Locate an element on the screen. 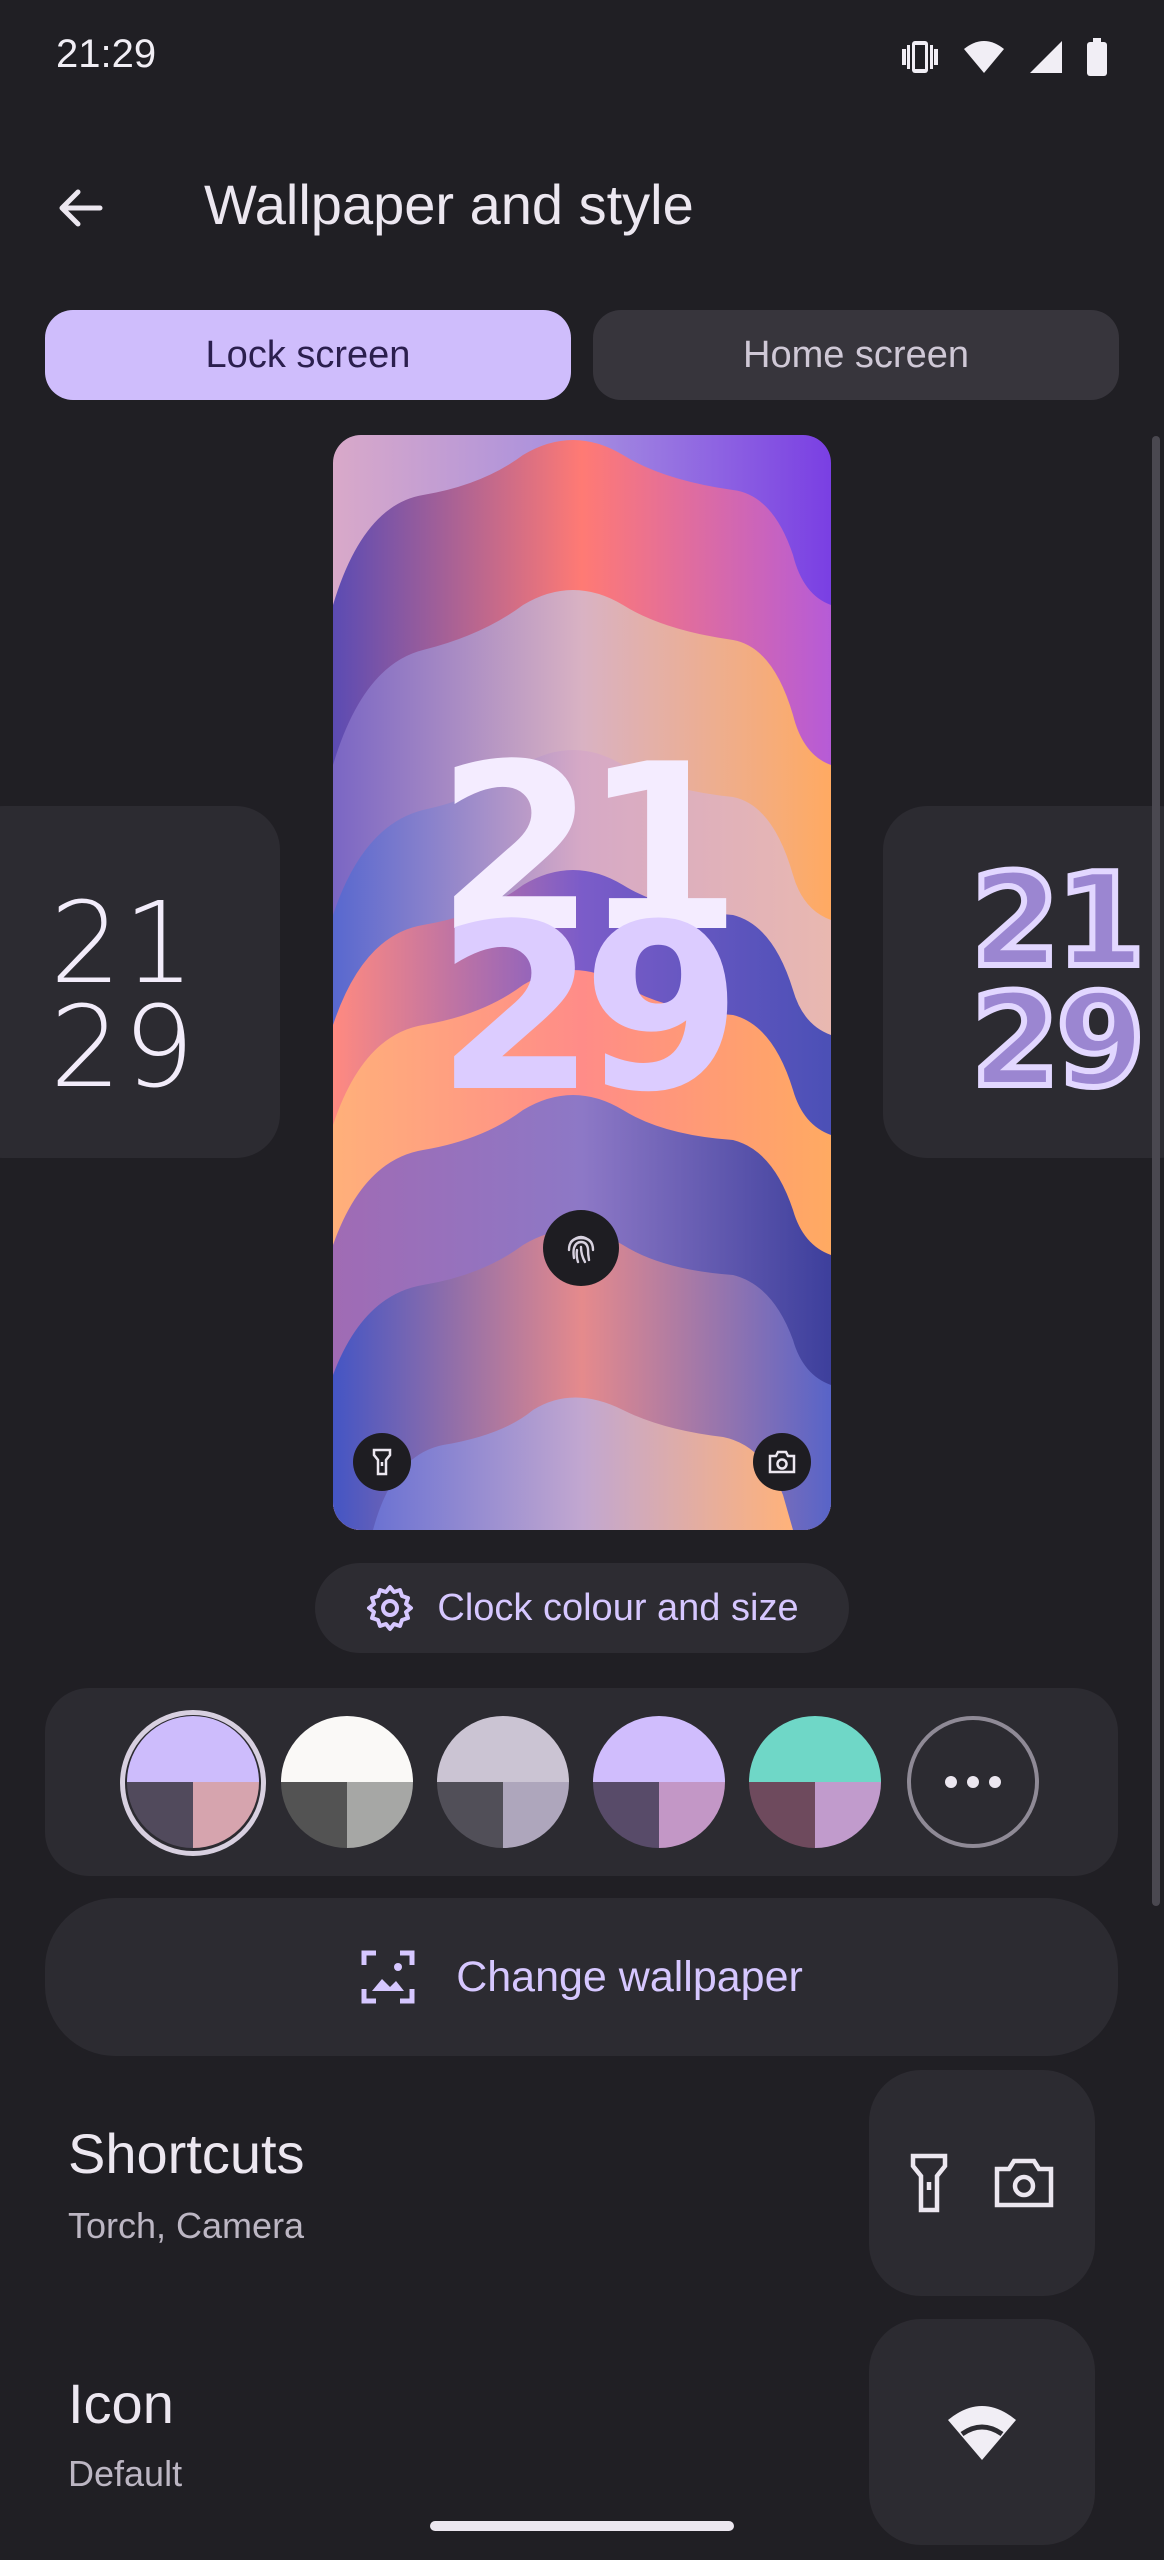 The width and height of the screenshot is (1164, 2560). tab-lock-screen: Lock screen is located at coordinates (308, 355).